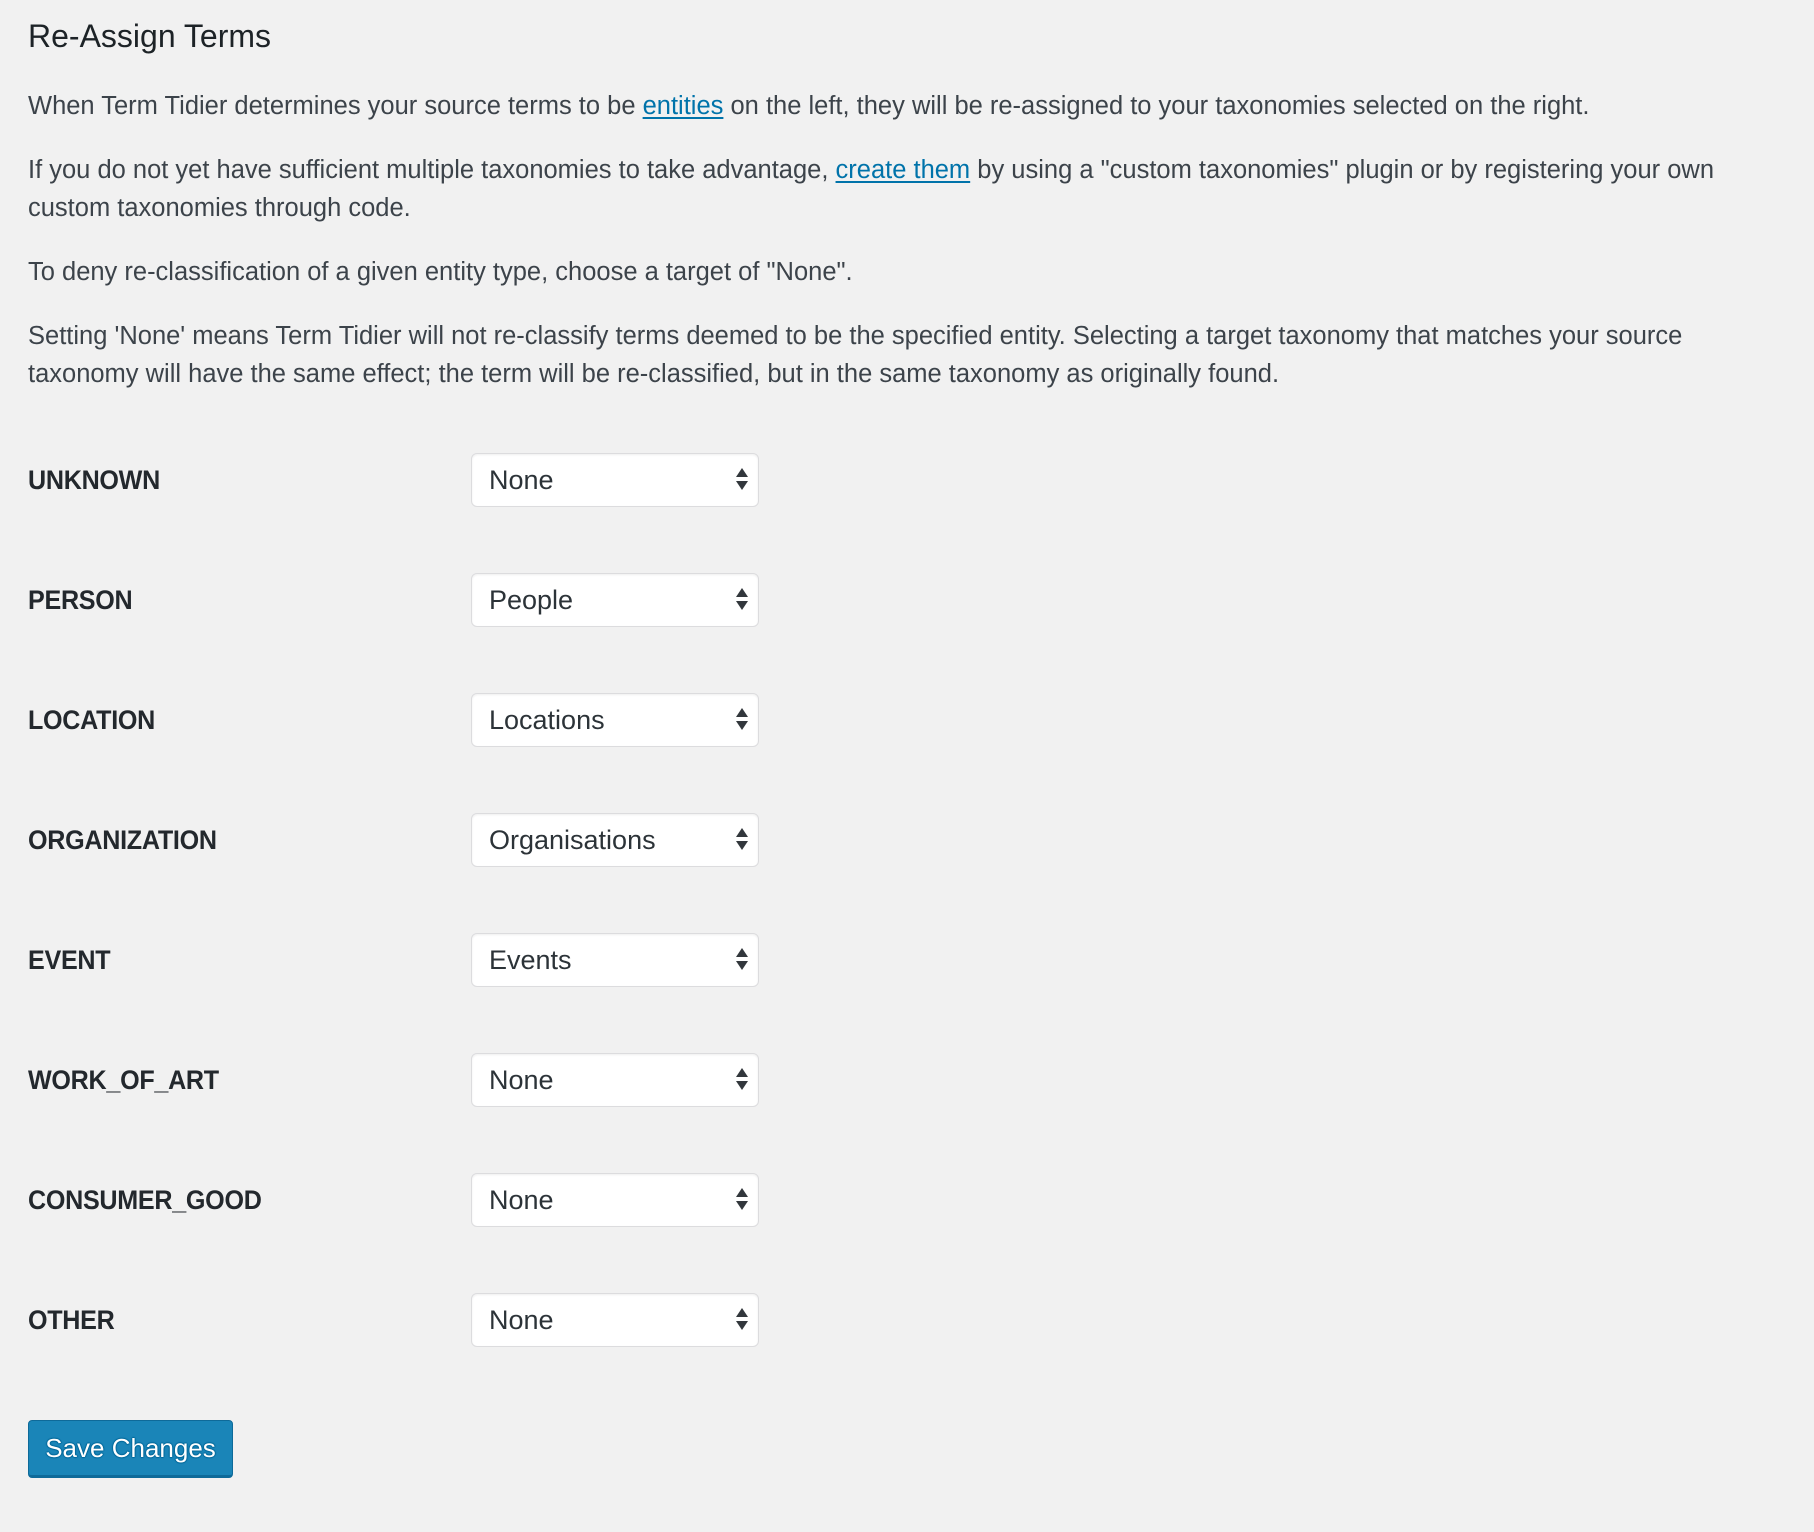  What do you see at coordinates (615, 600) in the screenshot?
I see `target-taxonomy-select-person: People` at bounding box center [615, 600].